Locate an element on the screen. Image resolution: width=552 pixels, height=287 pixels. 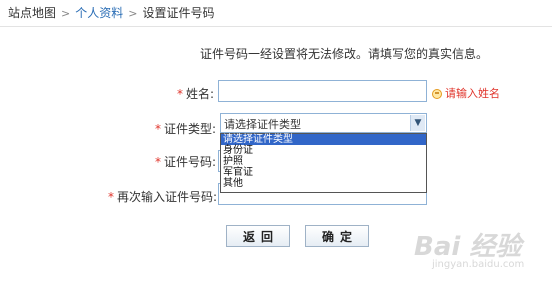
id-number-confirm-label: * 再次输入证件号码: is located at coordinates (163, 196).